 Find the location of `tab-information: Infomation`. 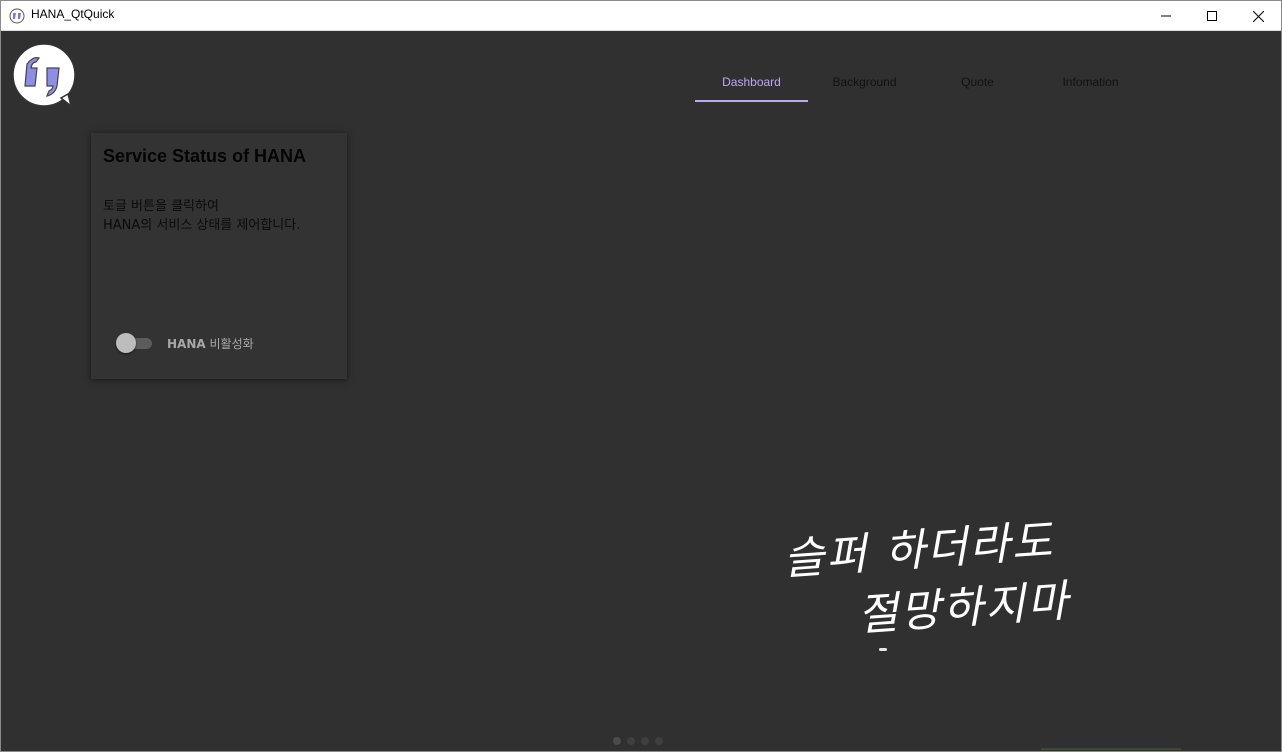

tab-information: Infomation is located at coordinates (1090, 82).